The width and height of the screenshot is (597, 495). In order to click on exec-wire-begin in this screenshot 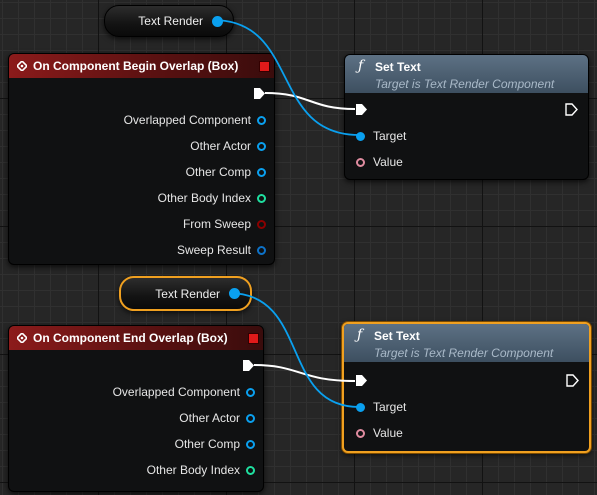, I will do `click(310, 101)`.